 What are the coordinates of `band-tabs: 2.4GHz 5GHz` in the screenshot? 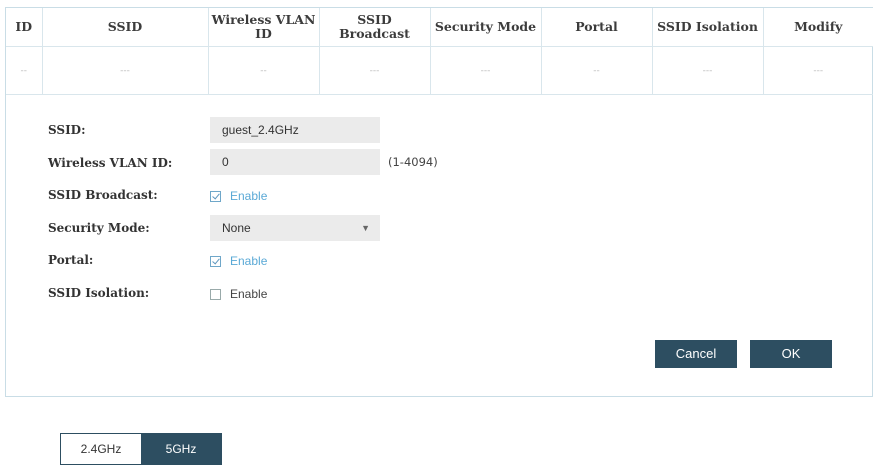 It's located at (141, 449).